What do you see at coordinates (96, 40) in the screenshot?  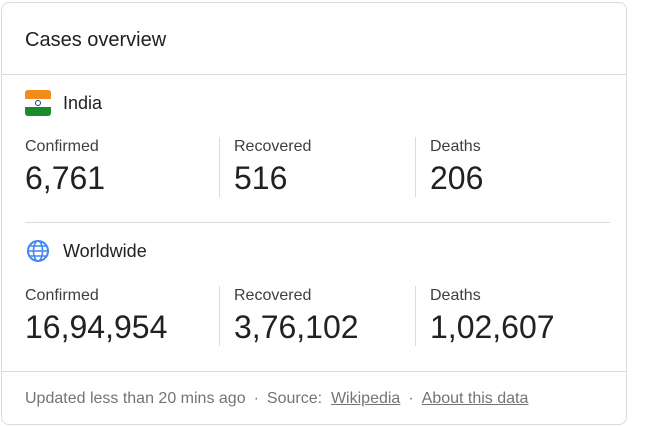 I see `card-title: Cases overview` at bounding box center [96, 40].